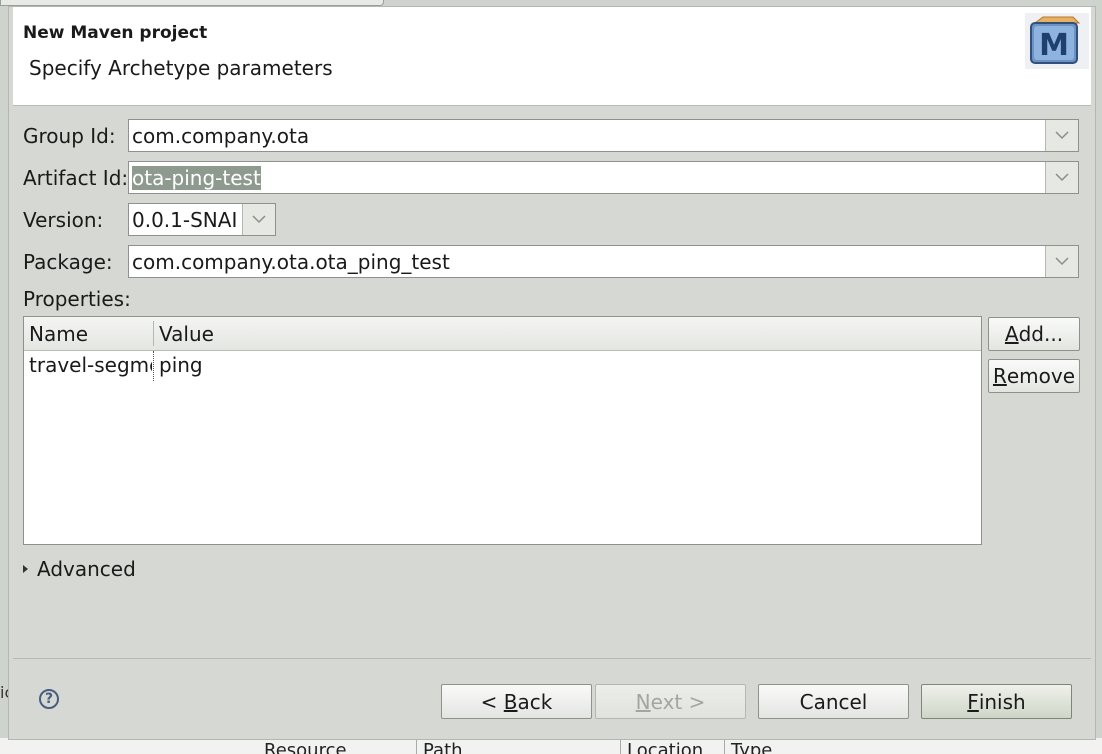 The width and height of the screenshot is (1102, 754). I want to click on remove-label-suffix: emove, so click(1041, 376).